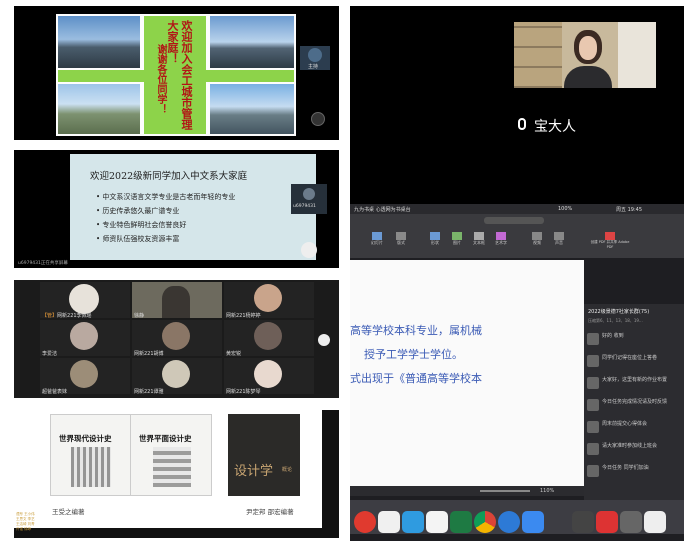 Image resolution: width=692 pixels, height=549 pixels. I want to click on list-item: 今日任务完成情况请及时反馈, so click(626, 405).